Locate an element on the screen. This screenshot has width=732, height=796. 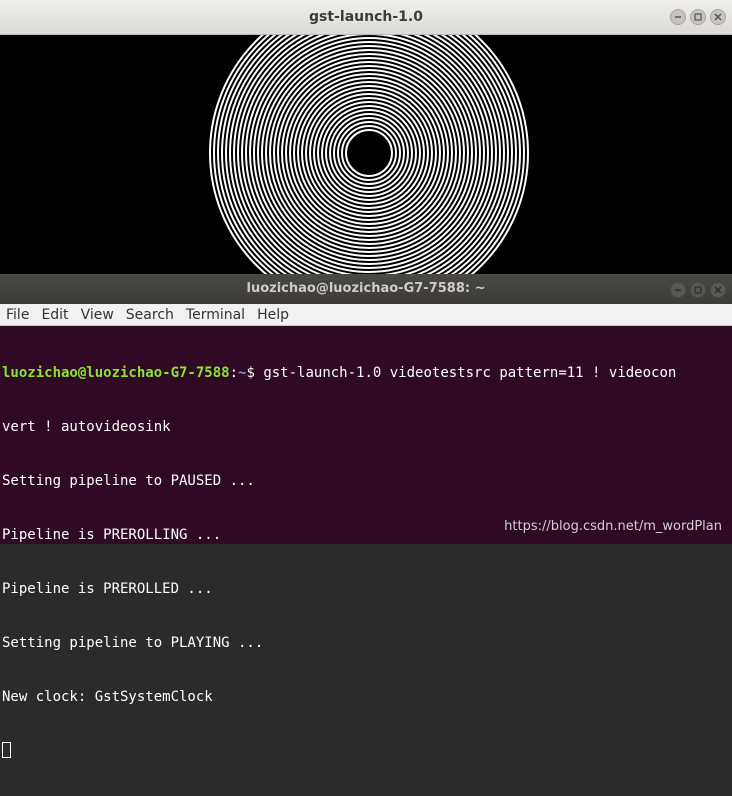
zone-plate-pattern is located at coordinates (369, 155).